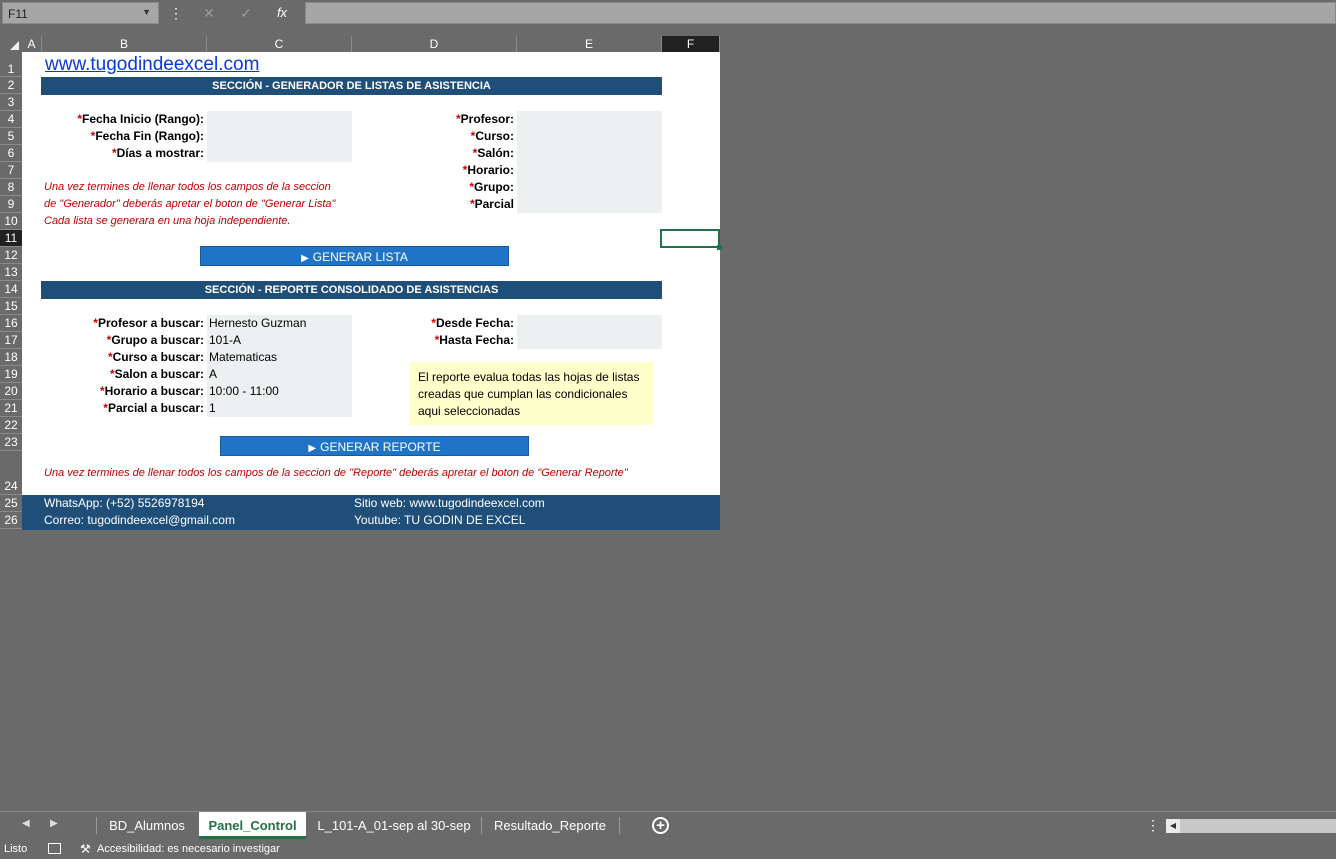 Image resolution: width=1336 pixels, height=859 pixels. I want to click on name-box-value: F11, so click(18, 14).